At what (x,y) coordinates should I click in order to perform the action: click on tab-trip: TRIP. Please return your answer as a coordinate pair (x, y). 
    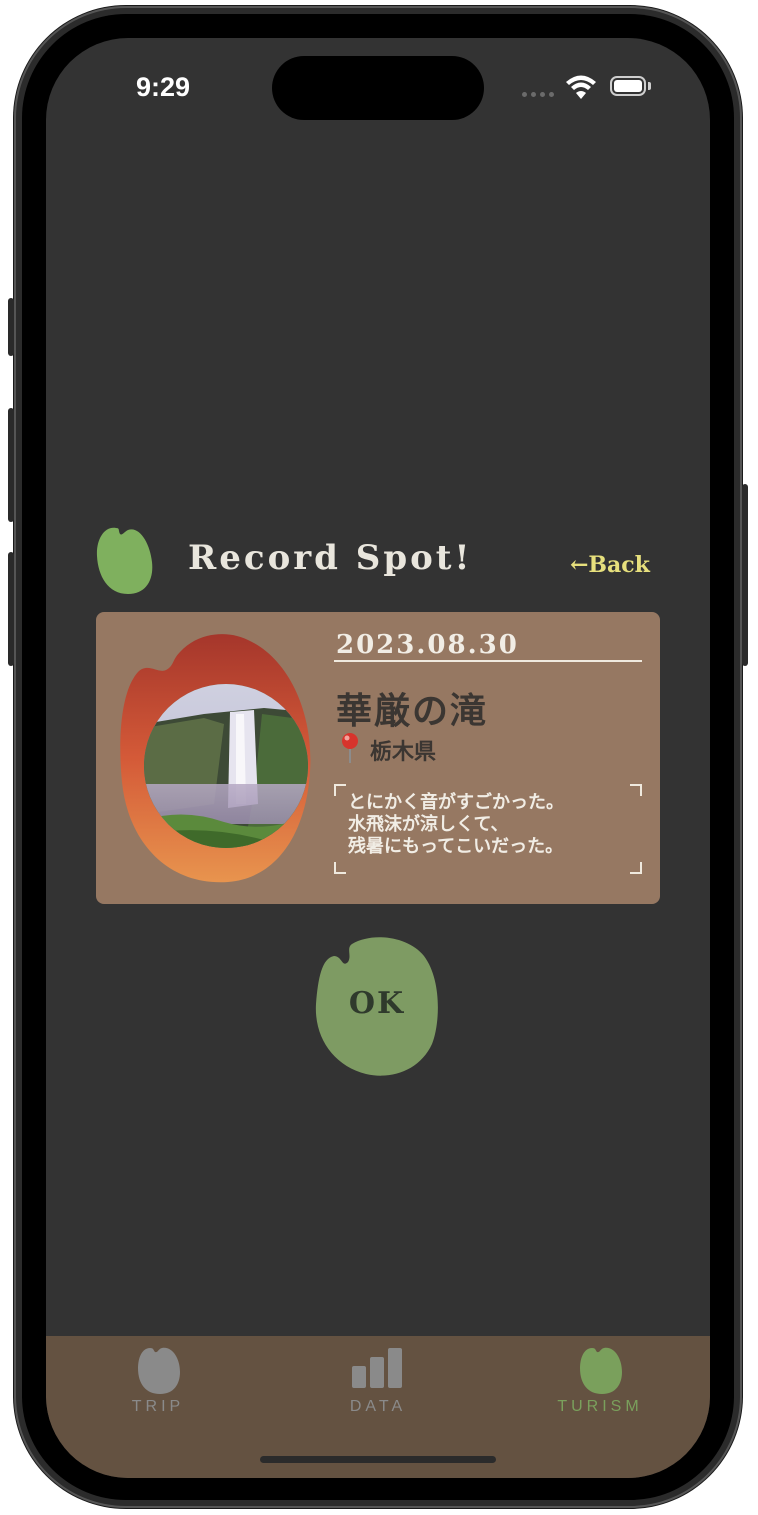
    Looking at the image, I should click on (158, 1381).